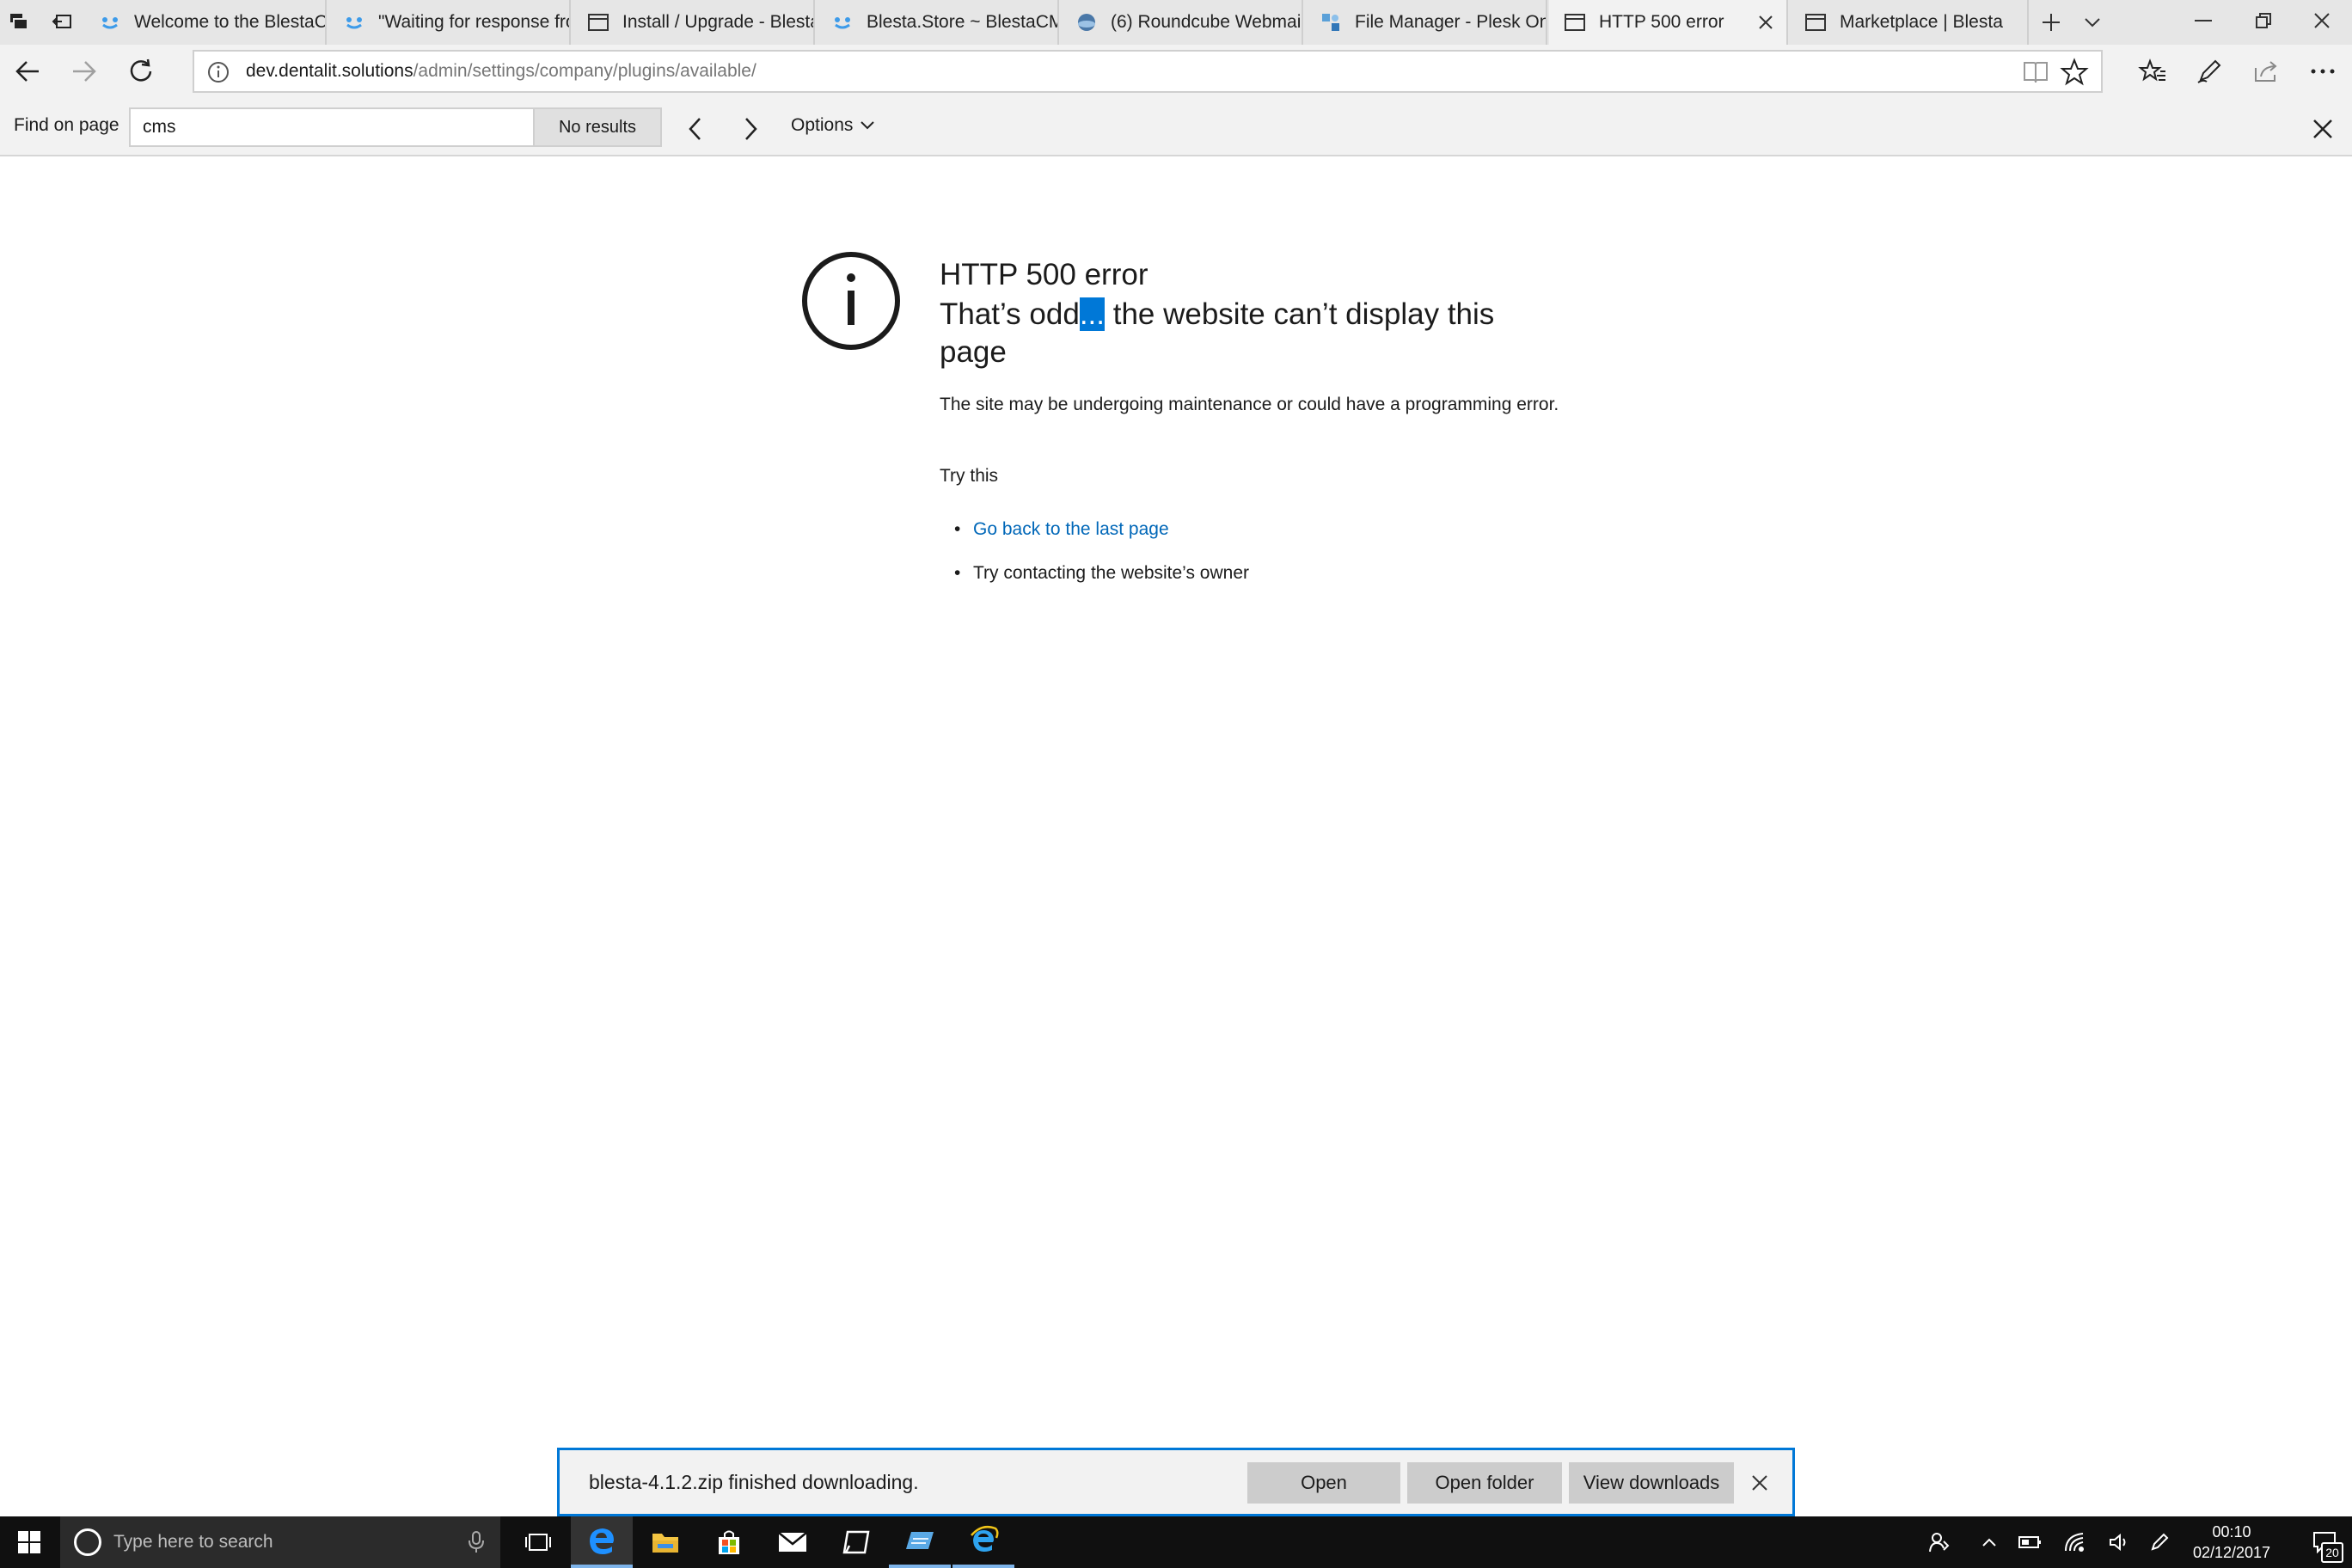  I want to click on mail-icon, so click(793, 1542).